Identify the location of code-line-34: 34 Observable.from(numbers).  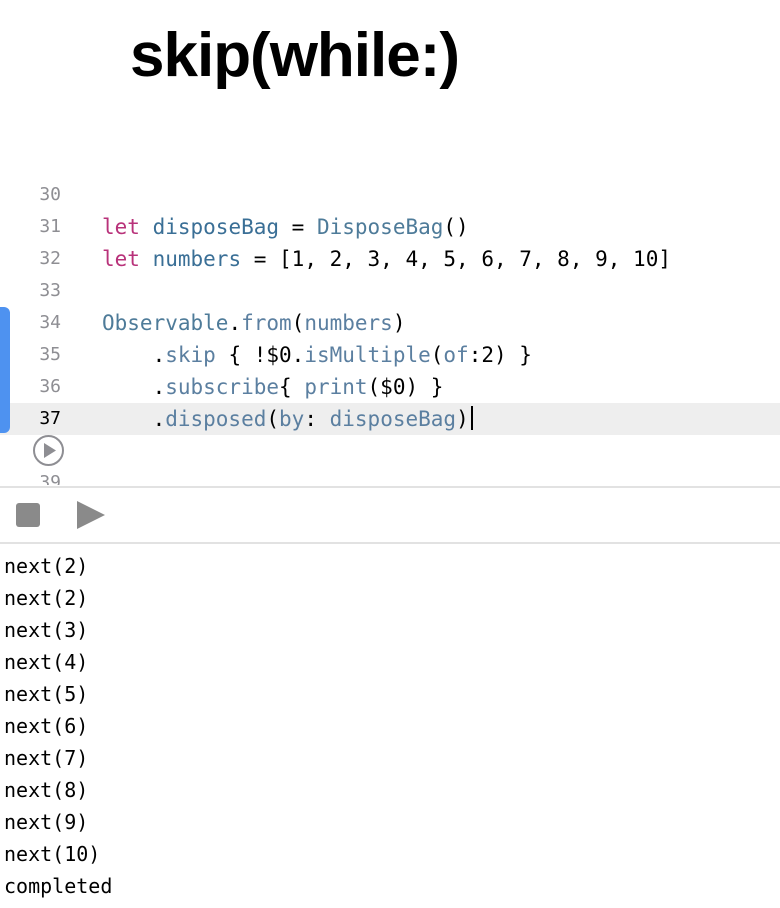
(390, 323).